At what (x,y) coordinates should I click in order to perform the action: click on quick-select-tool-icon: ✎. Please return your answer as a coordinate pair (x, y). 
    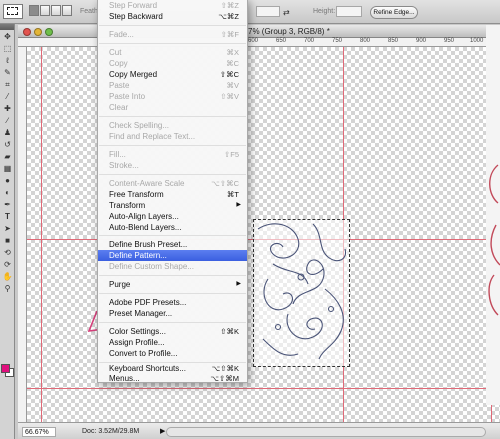
    Looking at the image, I should click on (7, 73).